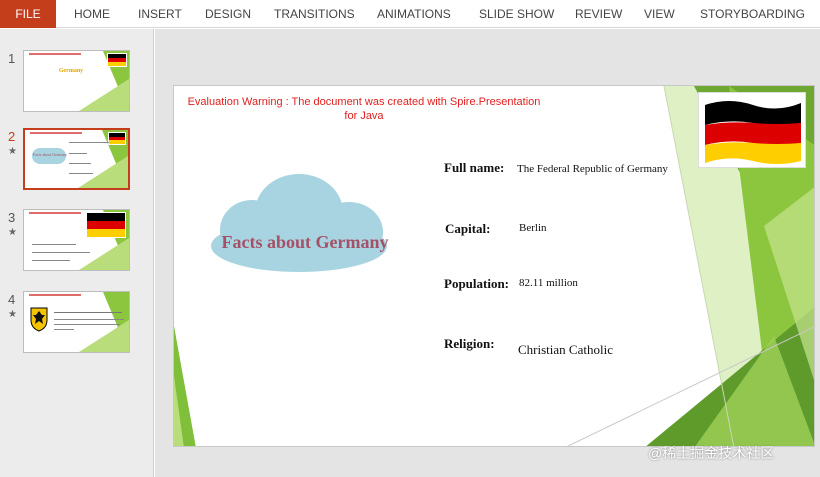  Describe the element at coordinates (12, 299) in the screenshot. I see `thumbnail-number: 4` at that location.